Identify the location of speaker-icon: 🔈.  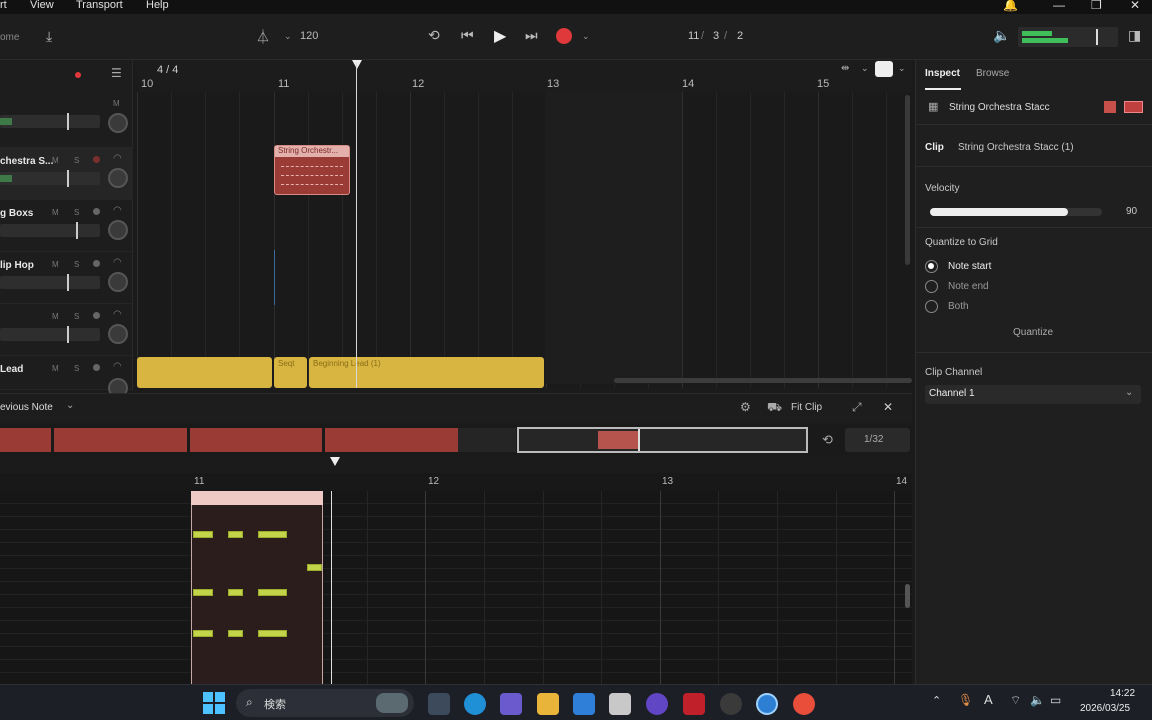
(1001, 35).